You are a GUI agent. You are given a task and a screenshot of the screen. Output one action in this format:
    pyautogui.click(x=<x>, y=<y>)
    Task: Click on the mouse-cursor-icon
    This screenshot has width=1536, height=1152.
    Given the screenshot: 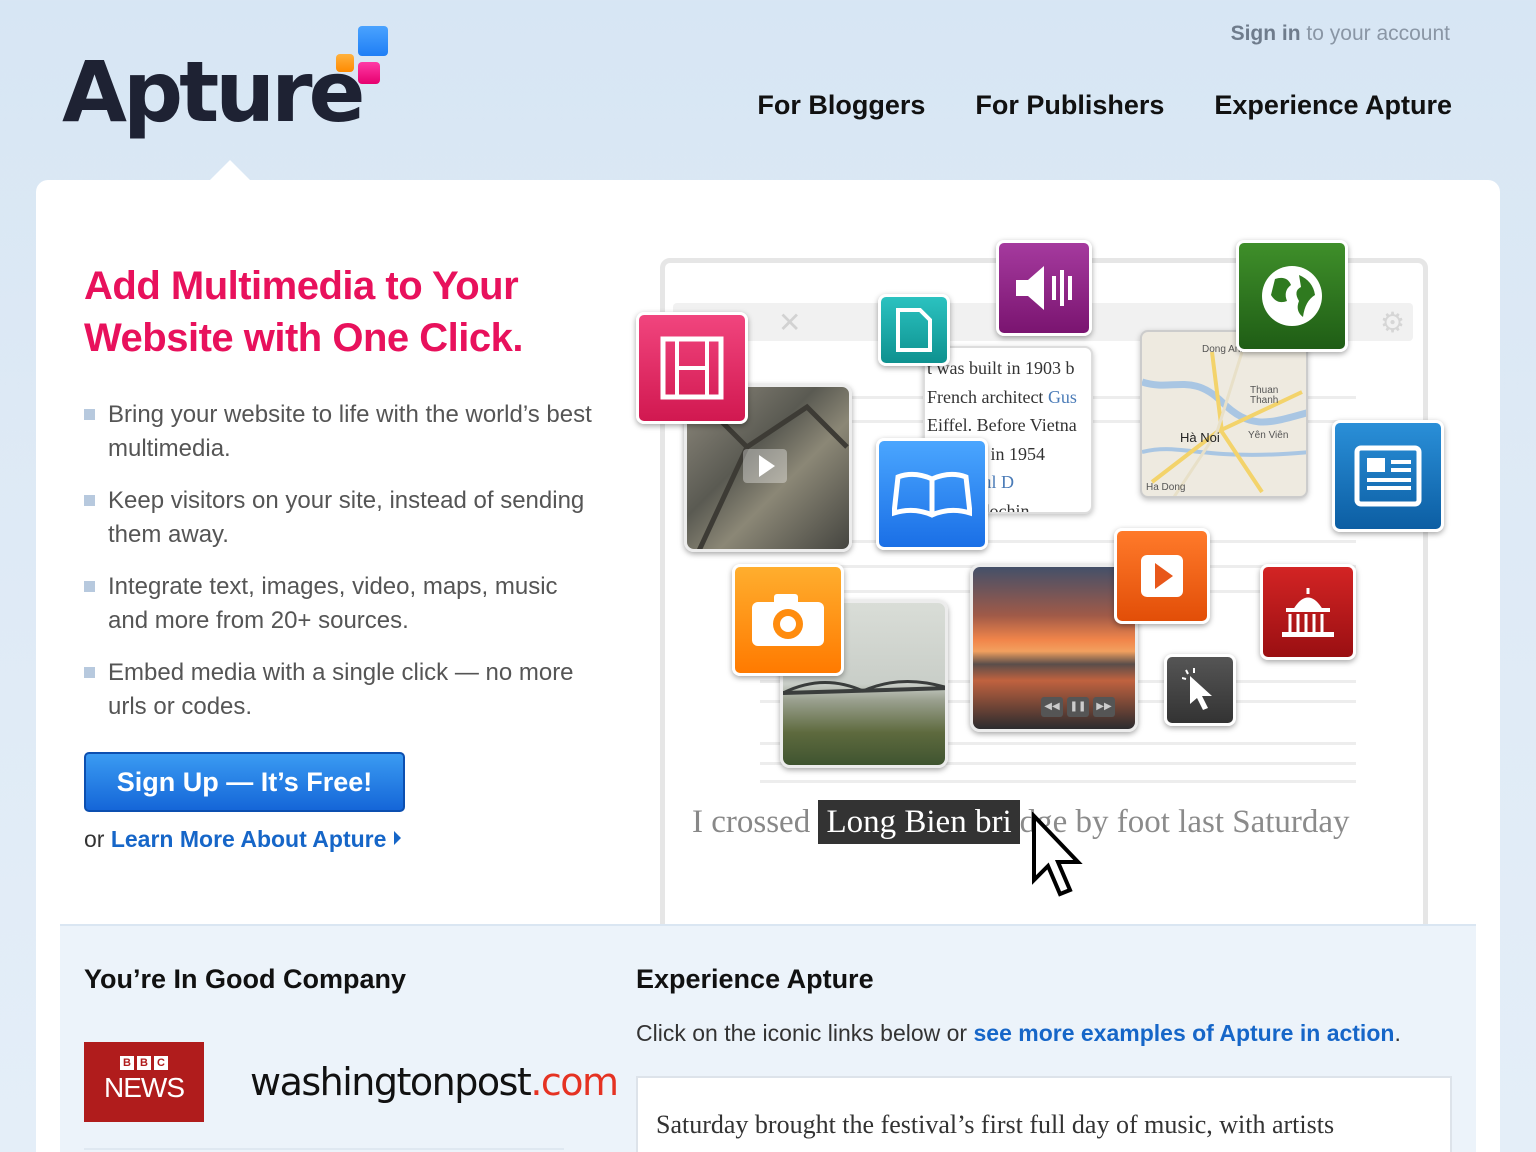 What is the action you would take?
    pyautogui.click(x=1057, y=854)
    